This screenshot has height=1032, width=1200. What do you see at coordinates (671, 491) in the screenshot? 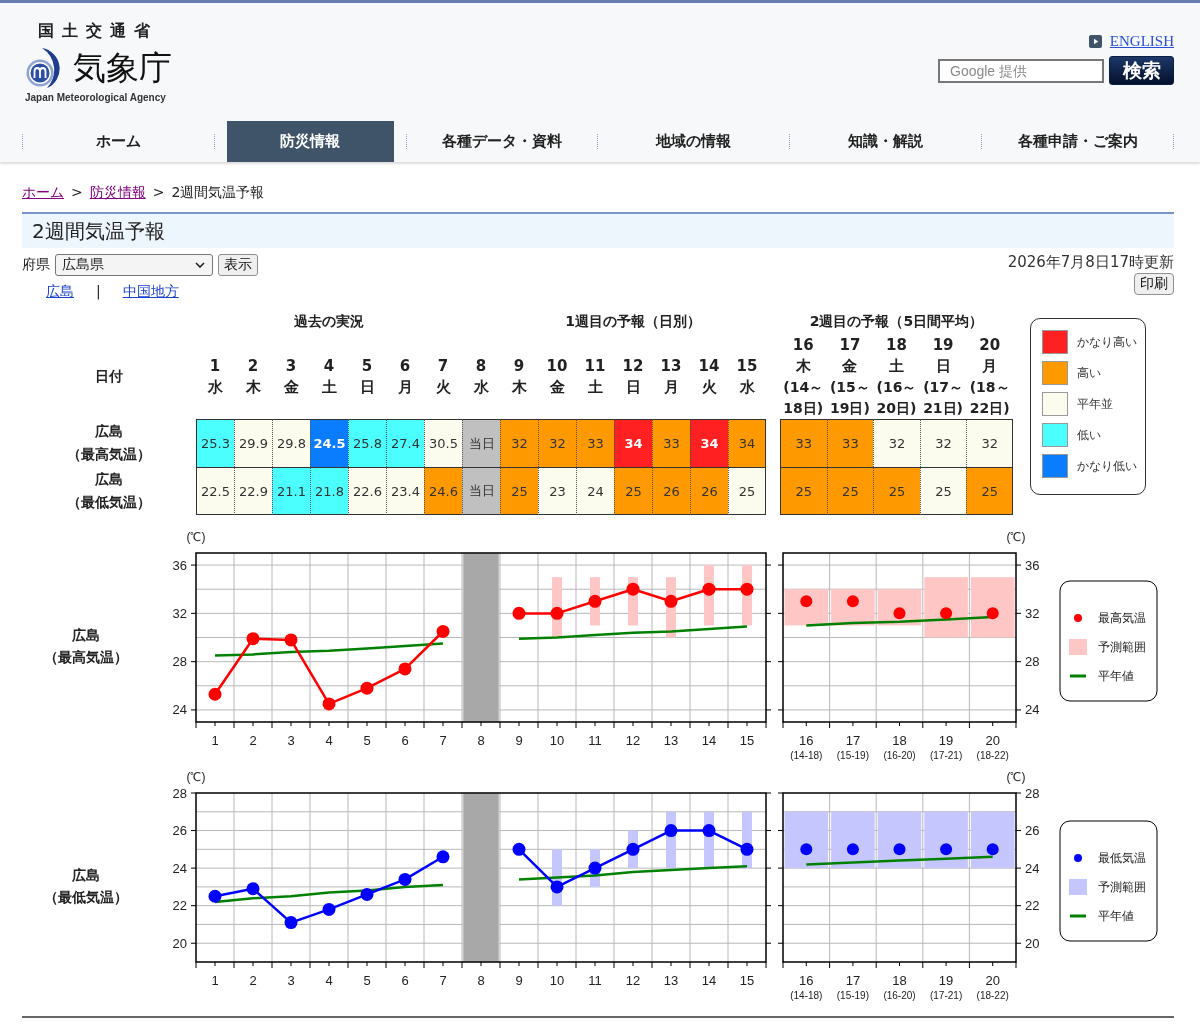
I see `table-cell: 26` at bounding box center [671, 491].